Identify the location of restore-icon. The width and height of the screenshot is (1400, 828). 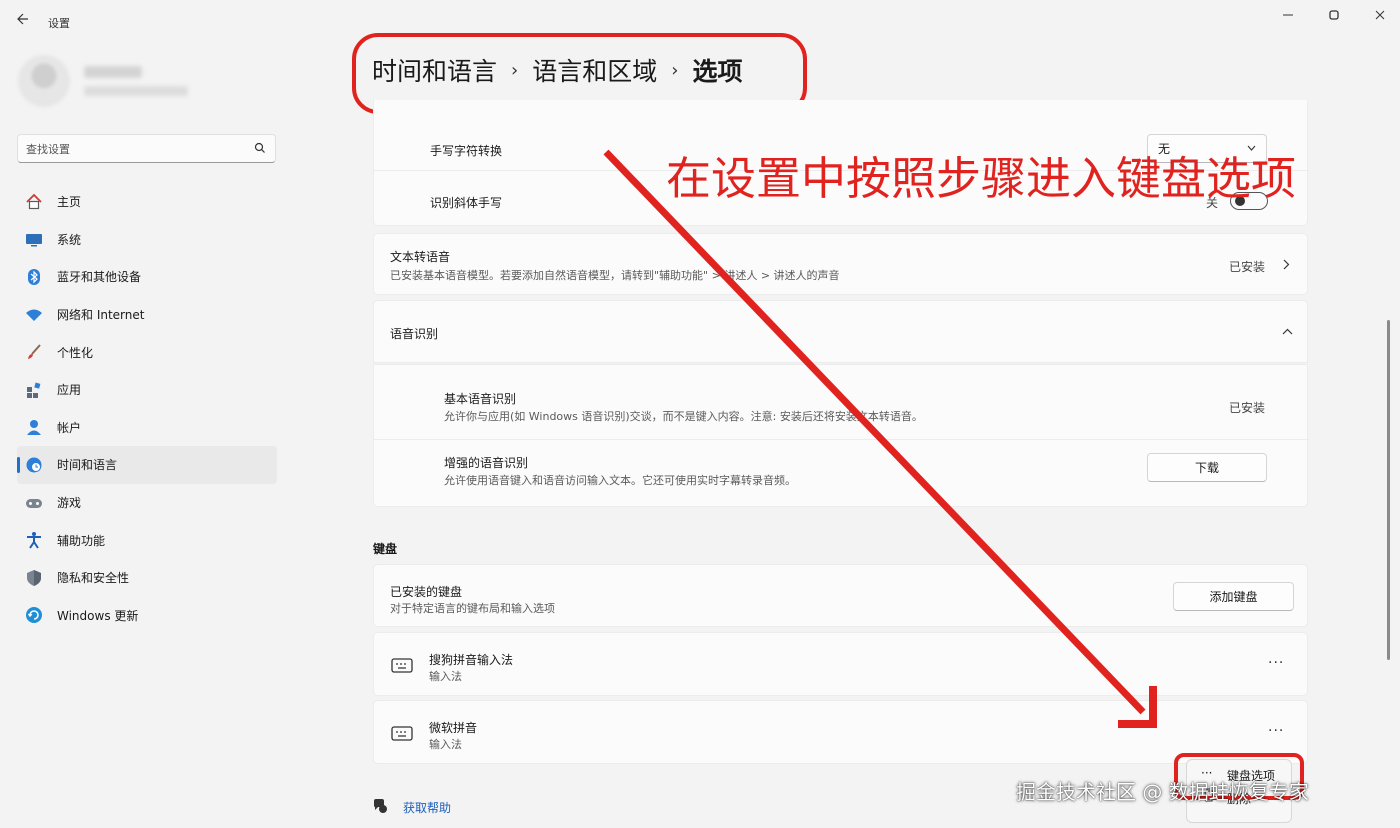
(1334, 15).